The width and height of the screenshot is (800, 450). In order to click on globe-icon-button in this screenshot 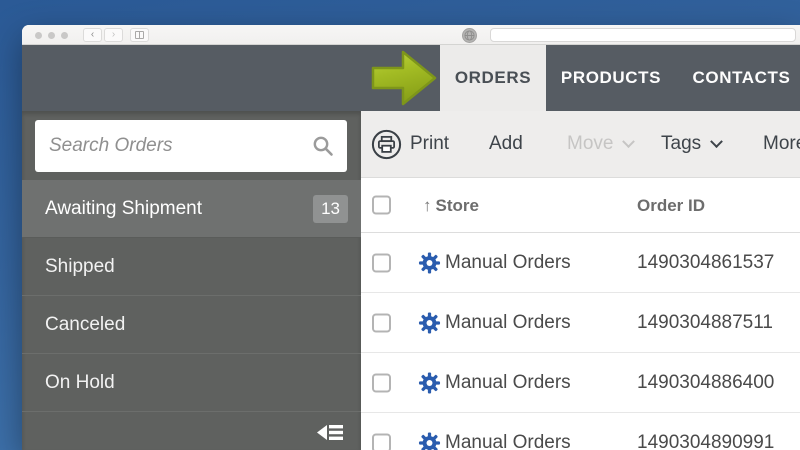, I will do `click(469, 35)`.